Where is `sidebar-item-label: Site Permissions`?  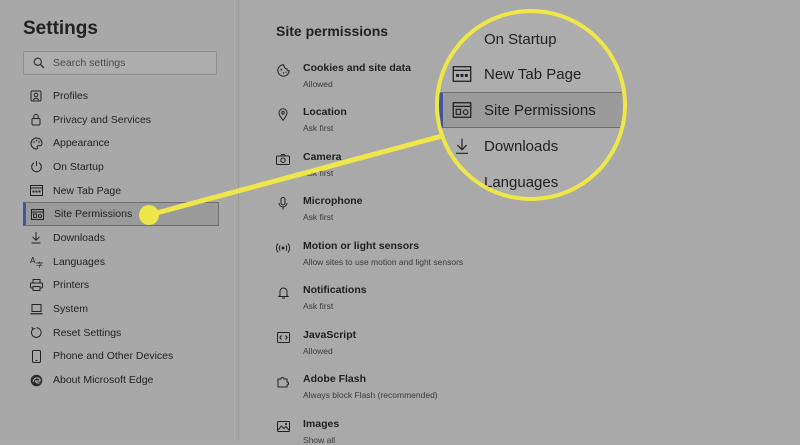
sidebar-item-label: Site Permissions is located at coordinates (93, 214).